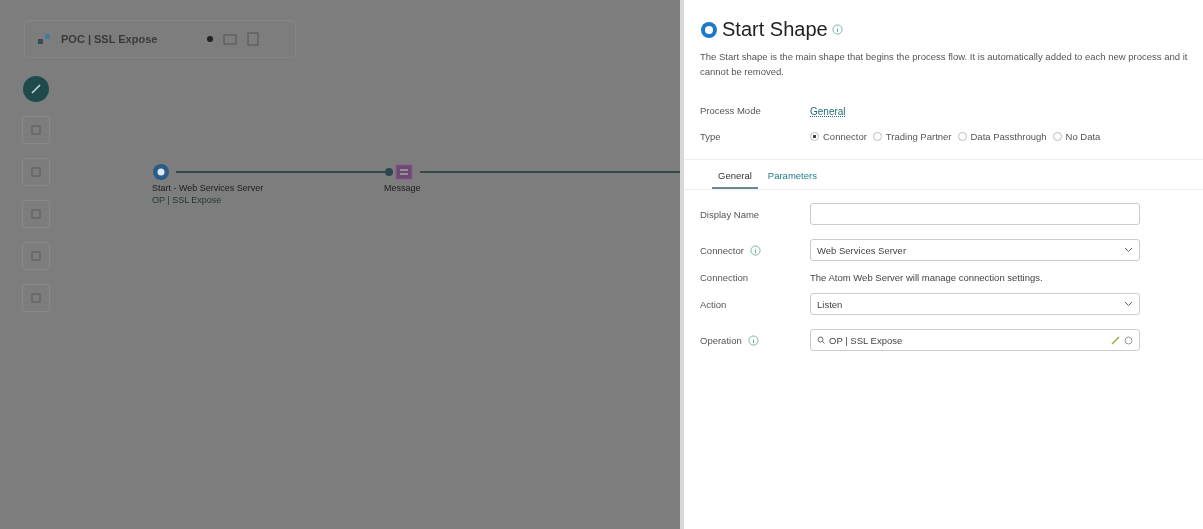 The width and height of the screenshot is (1203, 529). I want to click on field-label: Operation, so click(721, 340).